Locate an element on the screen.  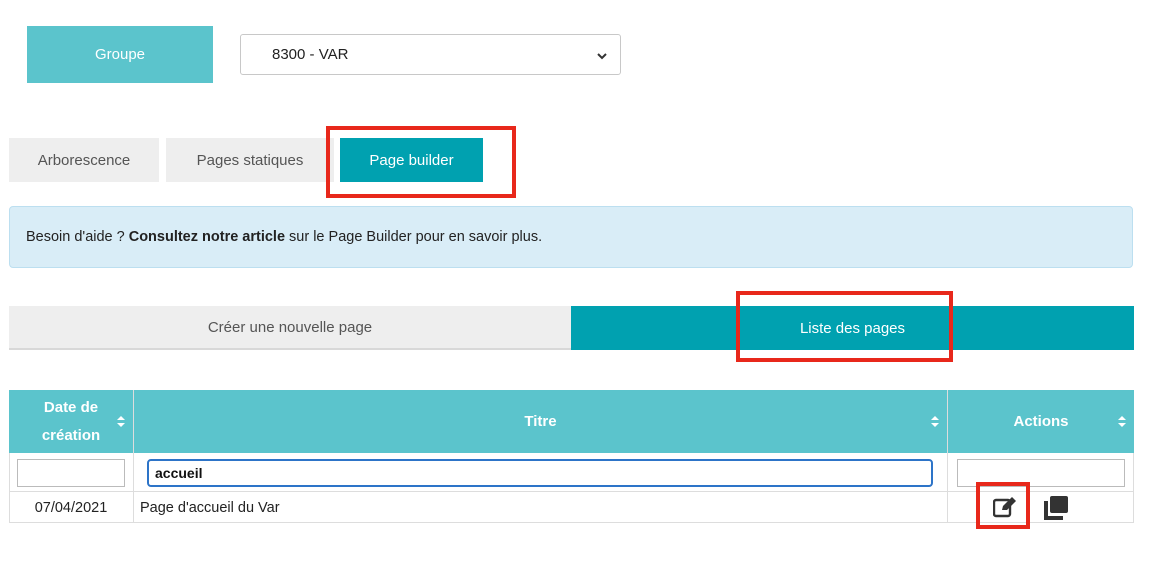
column-header-titre: Titre is located at coordinates (540, 421).